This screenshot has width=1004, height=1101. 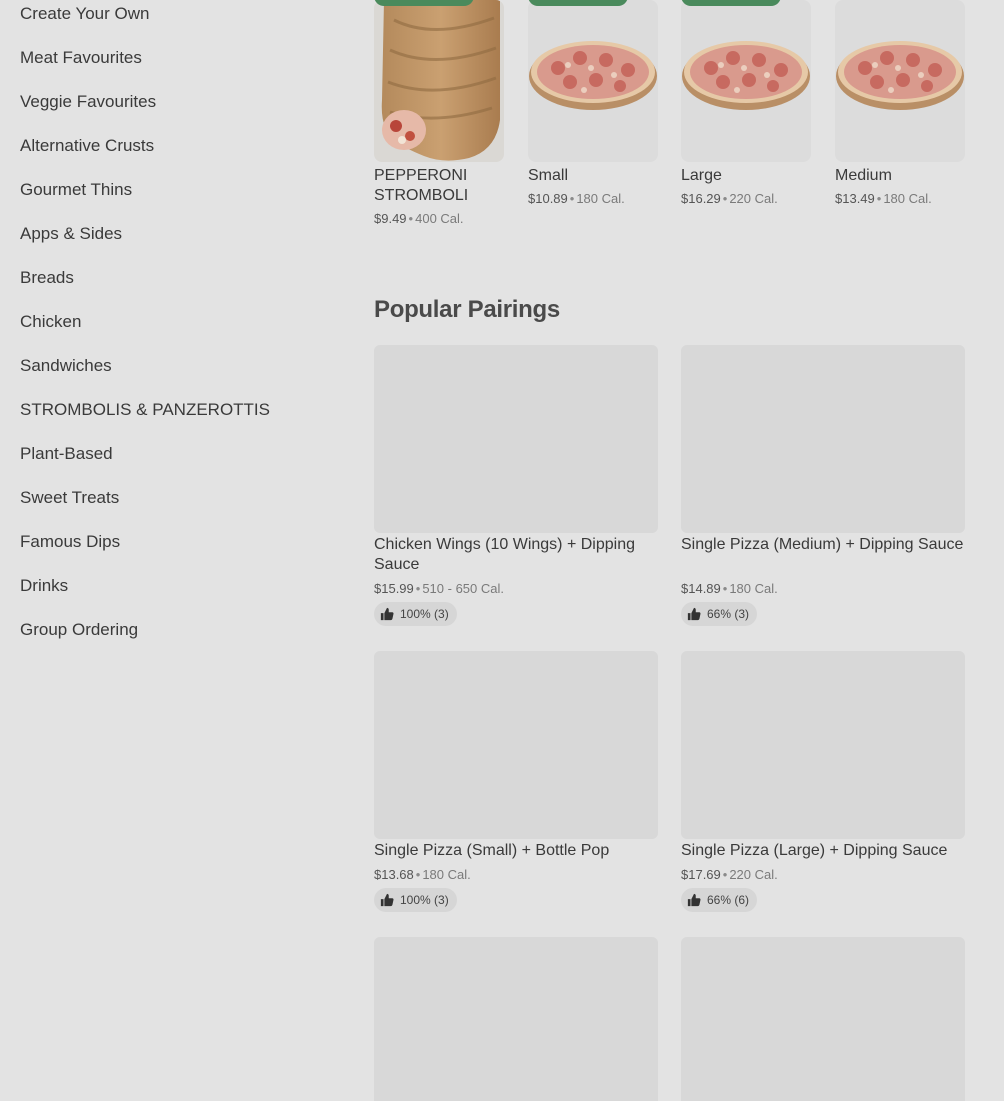 I want to click on item-meta: $14.89 • 180 Cal., so click(x=729, y=588).